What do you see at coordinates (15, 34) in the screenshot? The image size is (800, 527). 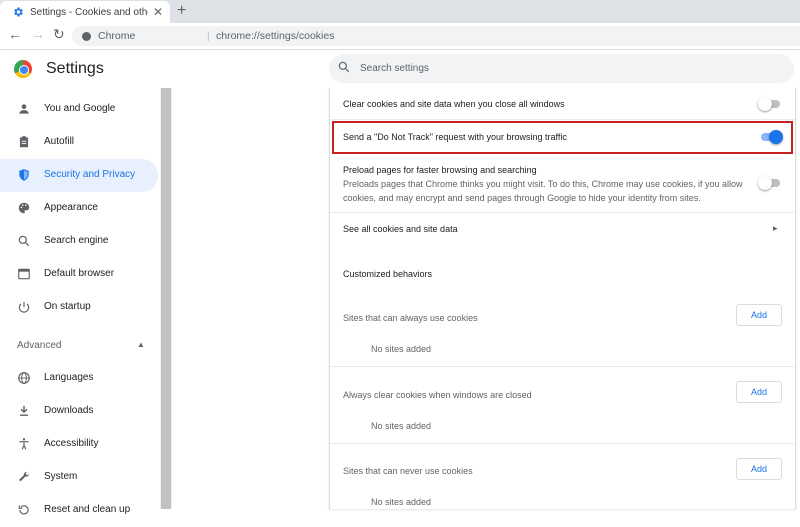 I see `back-button: ←` at bounding box center [15, 34].